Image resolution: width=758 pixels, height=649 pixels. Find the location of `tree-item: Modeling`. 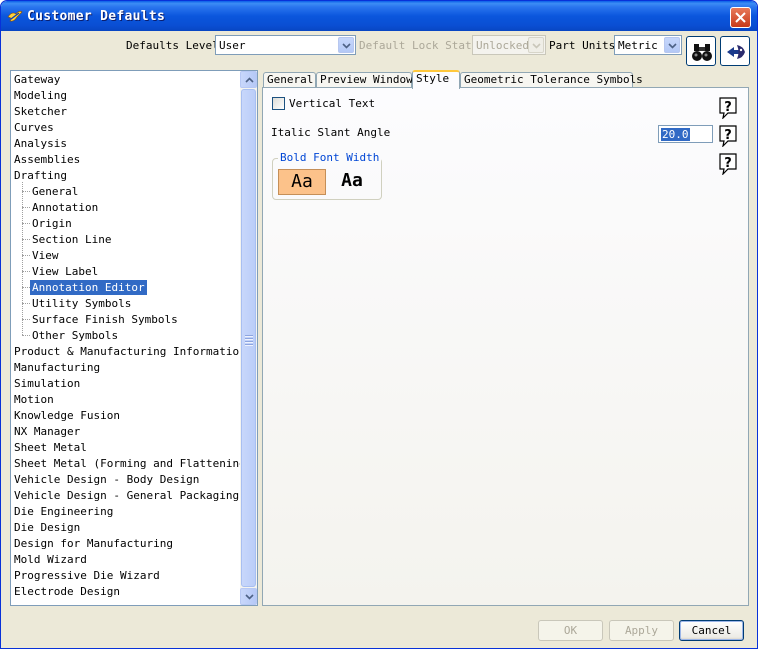

tree-item: Modeling is located at coordinates (40, 95).